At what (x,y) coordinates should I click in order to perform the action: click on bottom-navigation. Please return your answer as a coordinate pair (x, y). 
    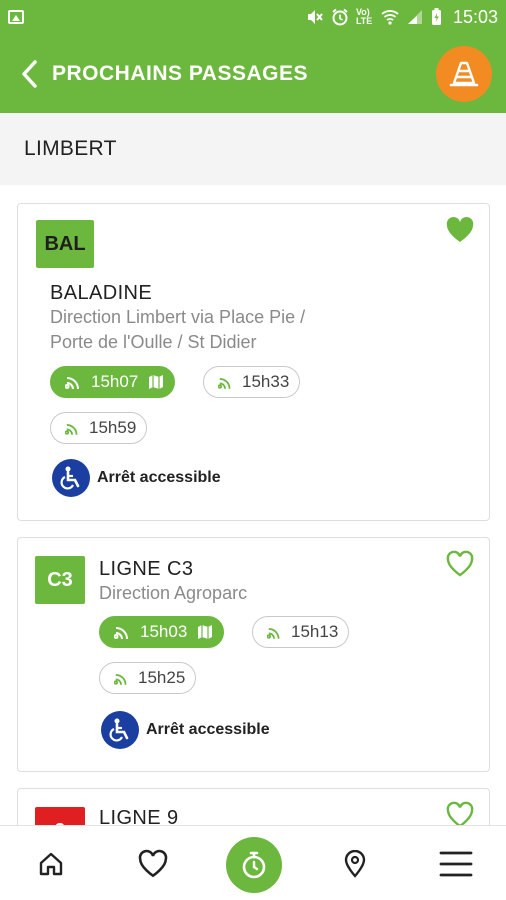
    Looking at the image, I should click on (253, 862).